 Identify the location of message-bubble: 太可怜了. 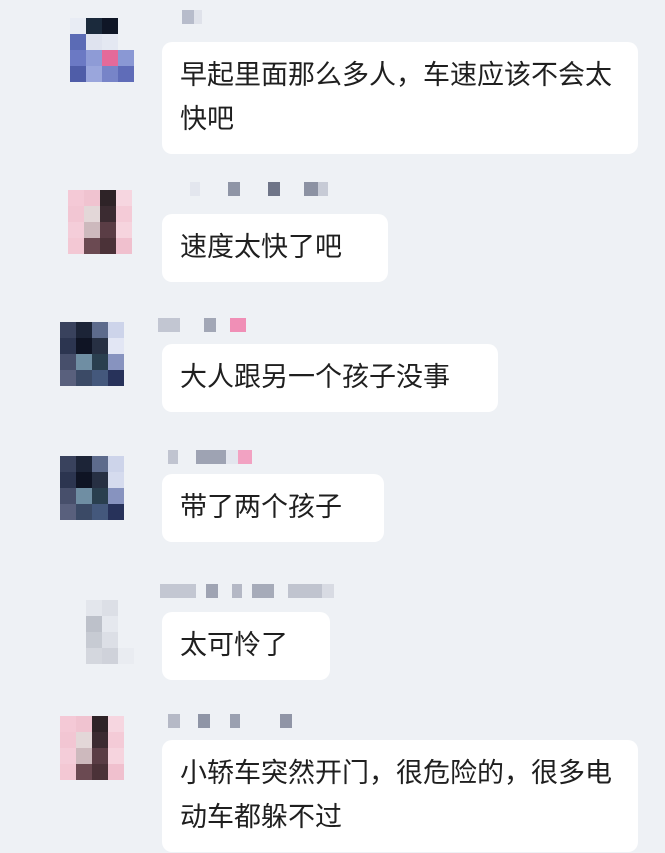
(246, 646).